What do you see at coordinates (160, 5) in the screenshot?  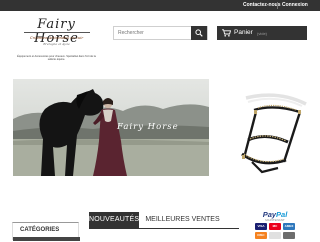 I see `top-bar: Contactez-nous Connexion` at bounding box center [160, 5].